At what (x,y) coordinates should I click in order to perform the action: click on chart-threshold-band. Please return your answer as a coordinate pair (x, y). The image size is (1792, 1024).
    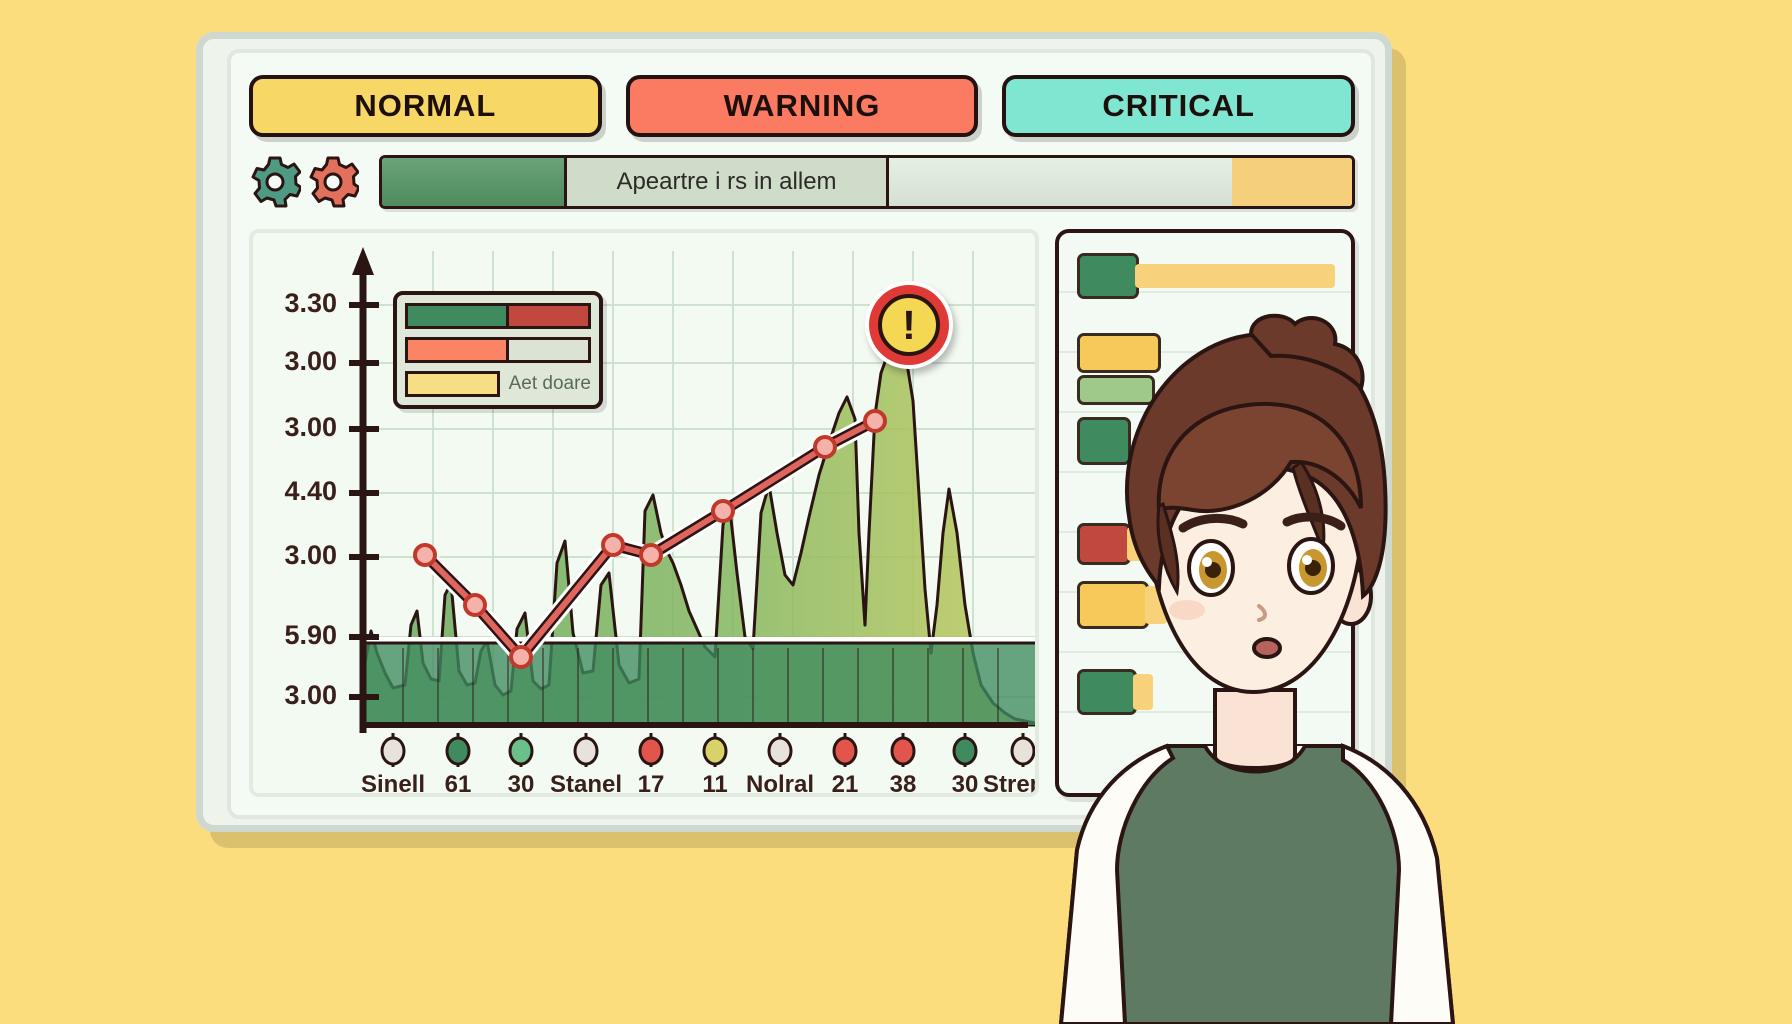
    Looking at the image, I should click on (699, 684).